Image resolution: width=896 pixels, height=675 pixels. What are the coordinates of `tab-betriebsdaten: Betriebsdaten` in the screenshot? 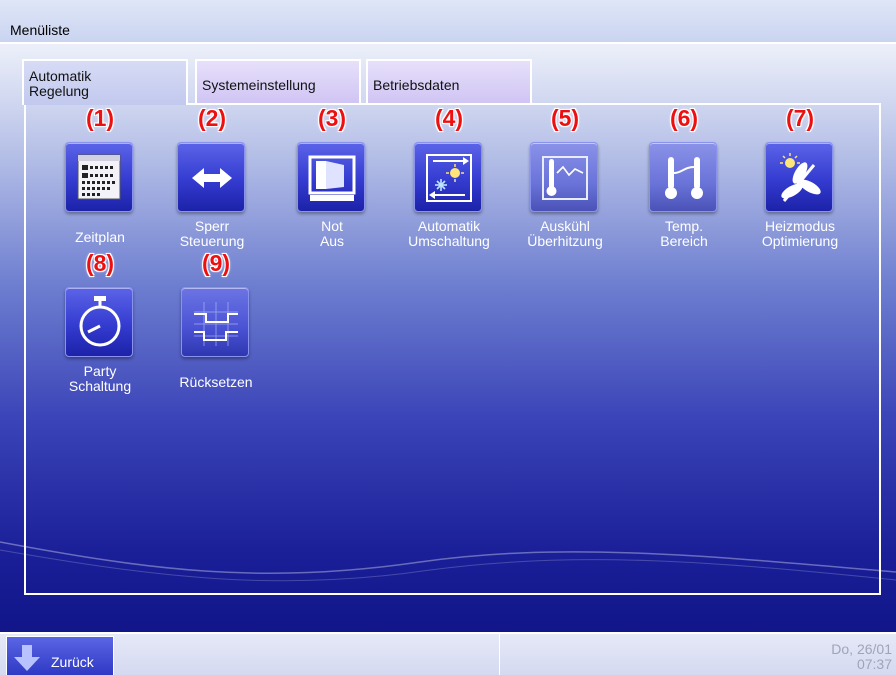 It's located at (449, 81).